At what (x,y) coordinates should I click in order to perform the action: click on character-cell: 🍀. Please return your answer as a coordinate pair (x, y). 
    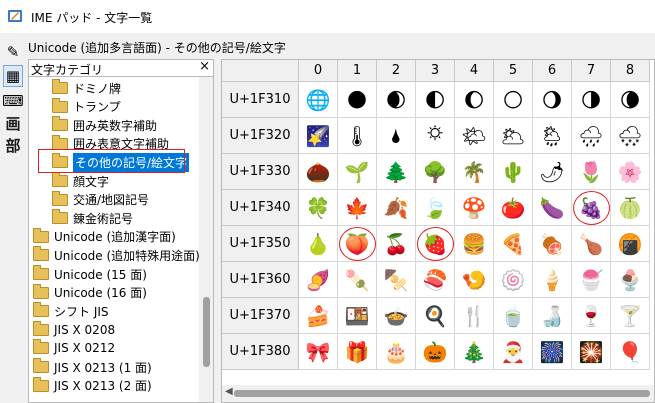
    Looking at the image, I should click on (318, 208).